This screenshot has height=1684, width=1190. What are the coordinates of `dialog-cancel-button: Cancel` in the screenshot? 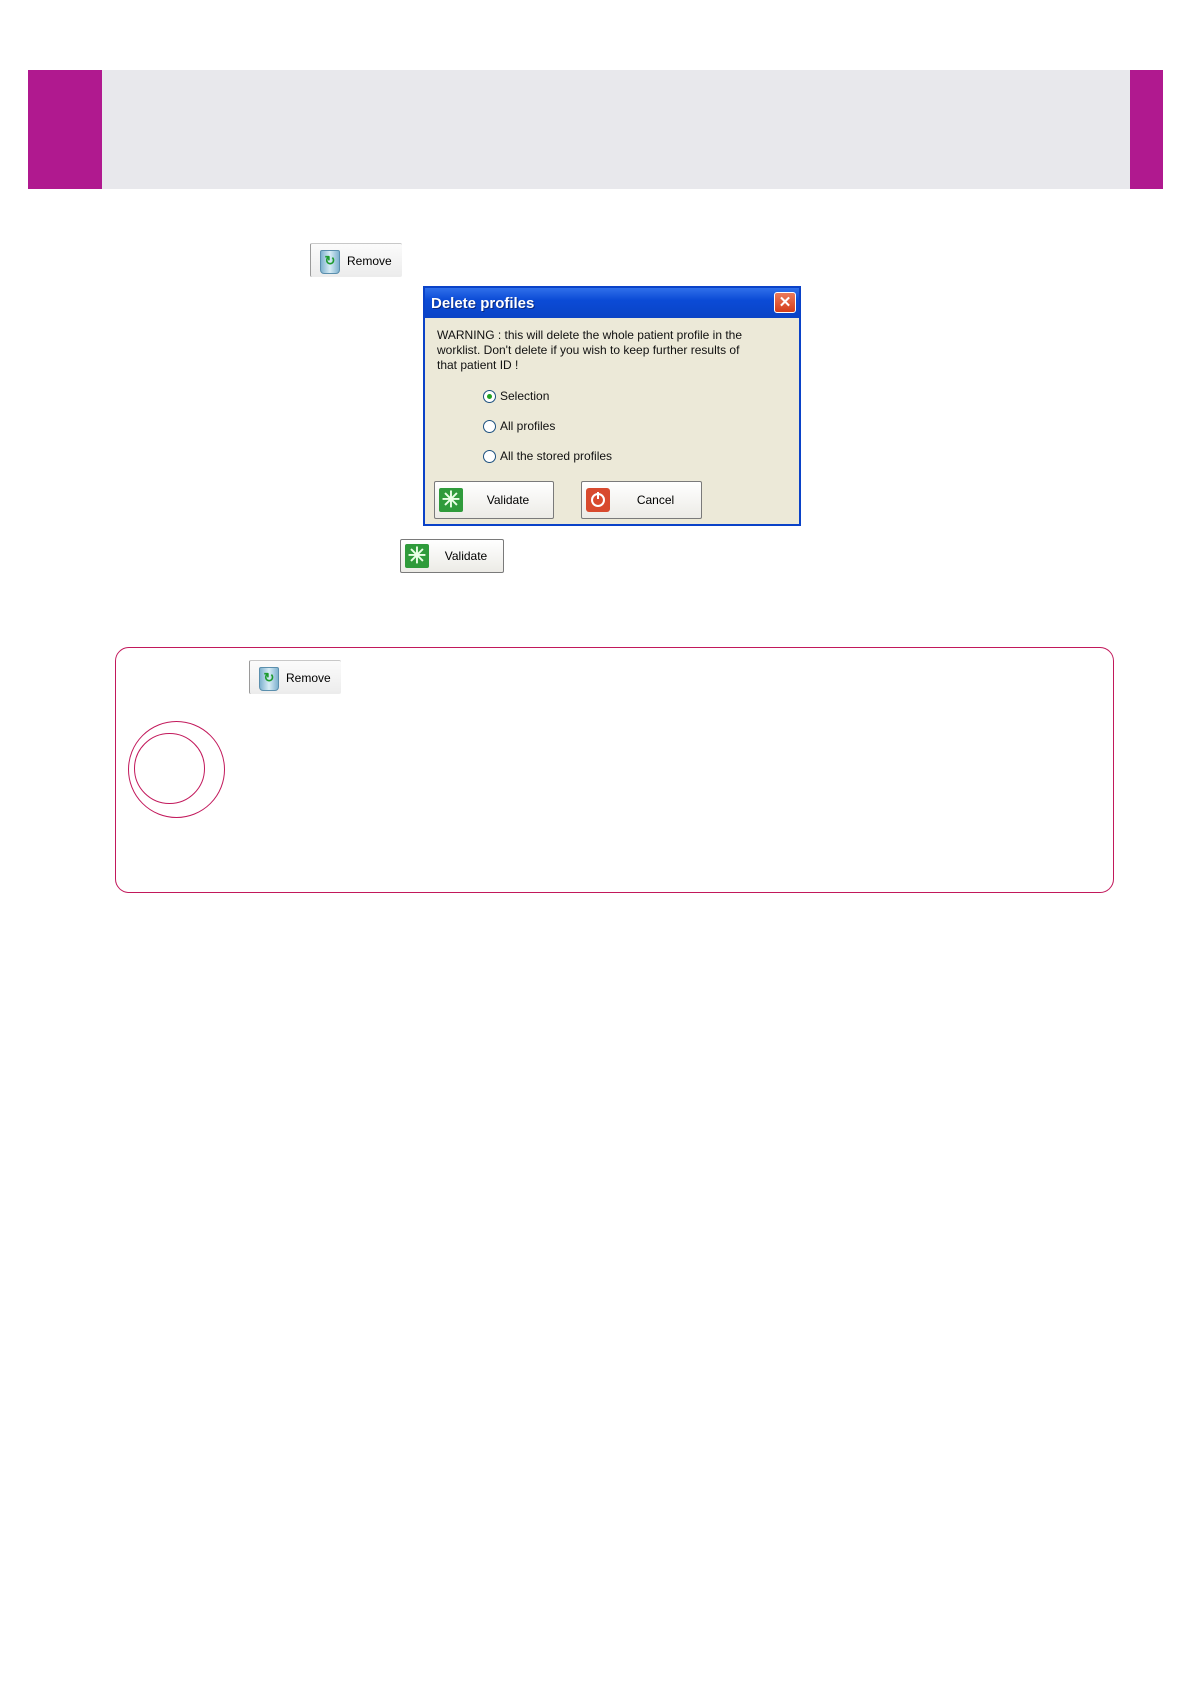 It's located at (641, 500).